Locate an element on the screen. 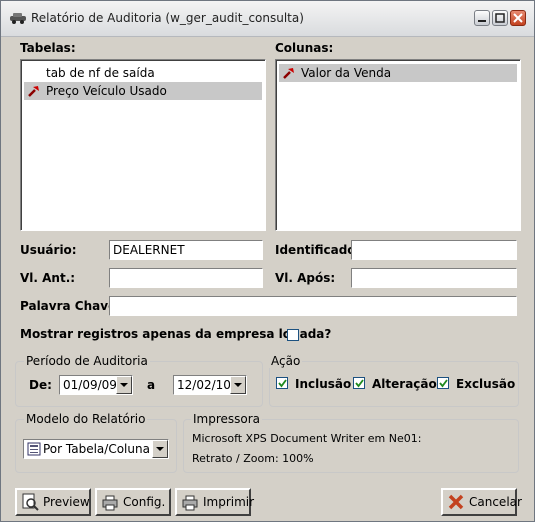 This screenshot has height=522, width=535. impressora-zoom-text: Retrato / Zoom: 100% is located at coordinates (253, 458).